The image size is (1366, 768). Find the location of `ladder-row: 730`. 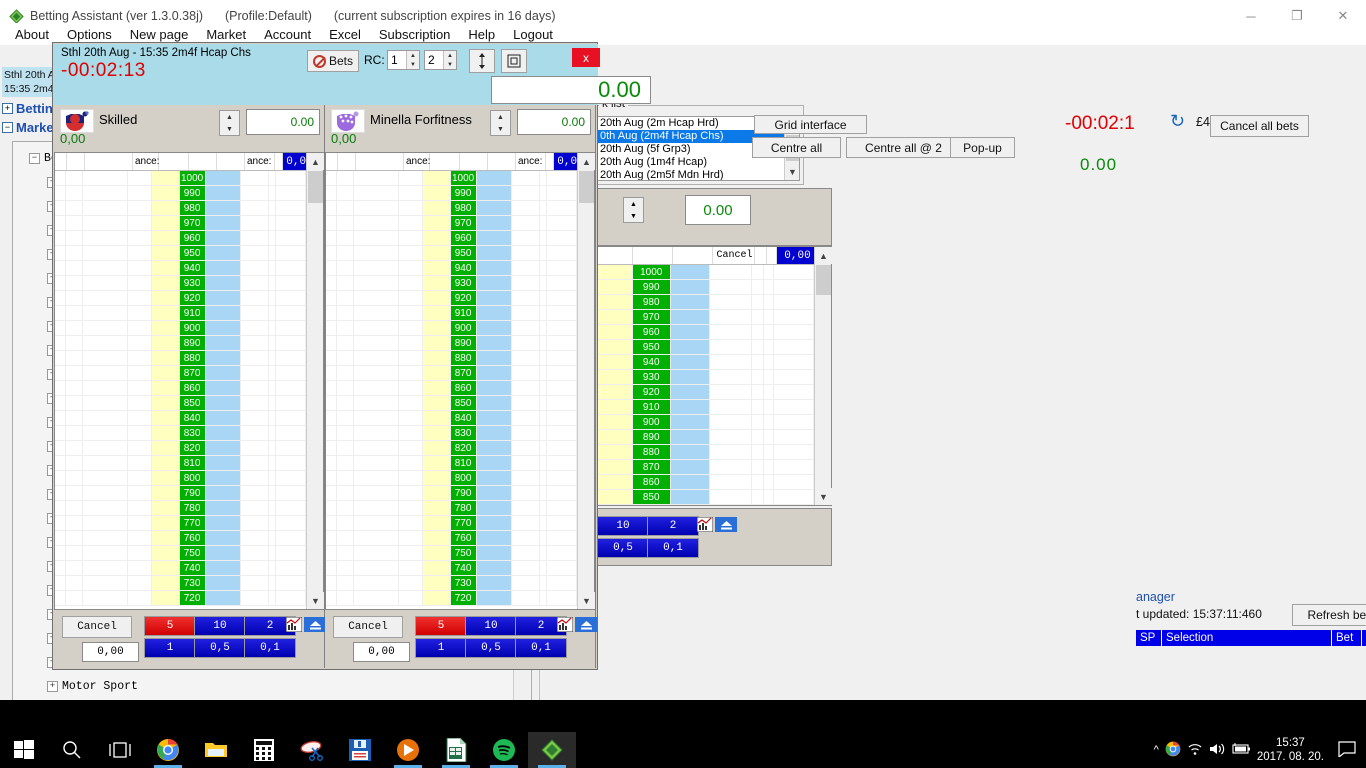

ladder-row: 730 is located at coordinates (451, 583).